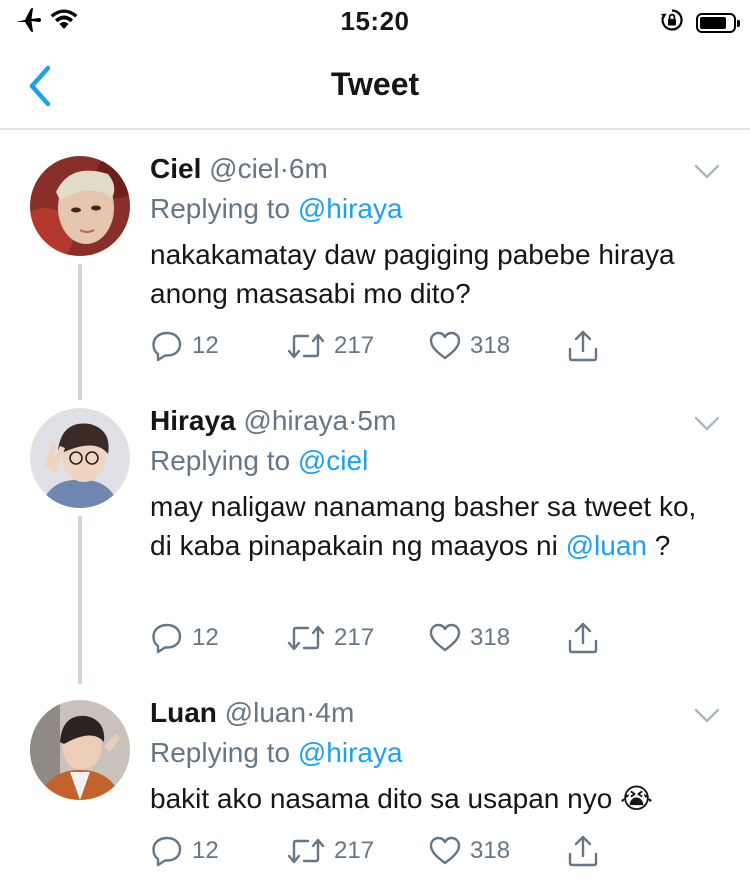  What do you see at coordinates (659, 545) in the screenshot?
I see `tweet-text-suffix: ?` at bounding box center [659, 545].